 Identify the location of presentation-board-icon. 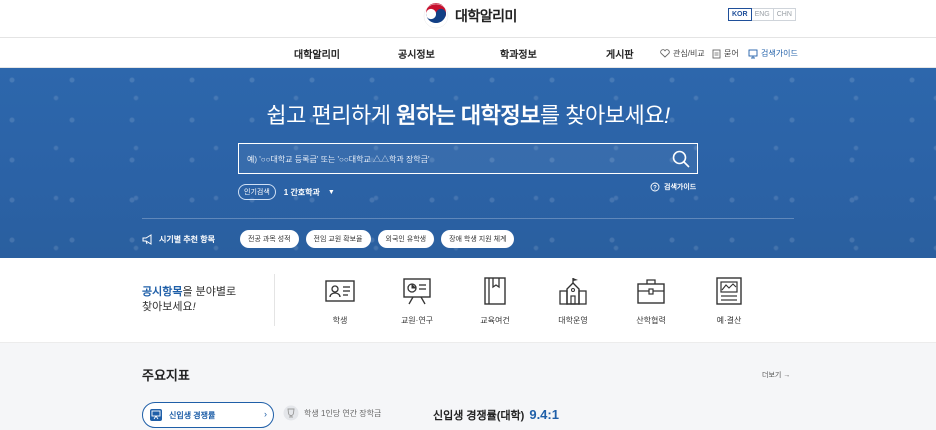
(417, 291).